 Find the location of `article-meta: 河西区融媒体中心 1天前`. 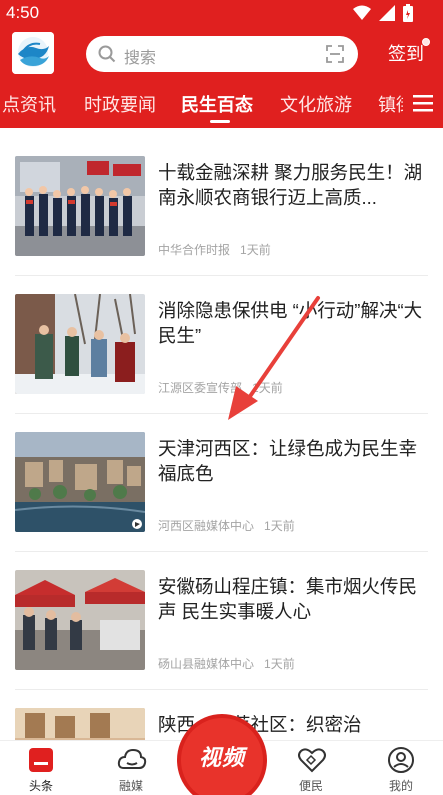

article-meta: 河西区融媒体中心 1天前 is located at coordinates (231, 525).